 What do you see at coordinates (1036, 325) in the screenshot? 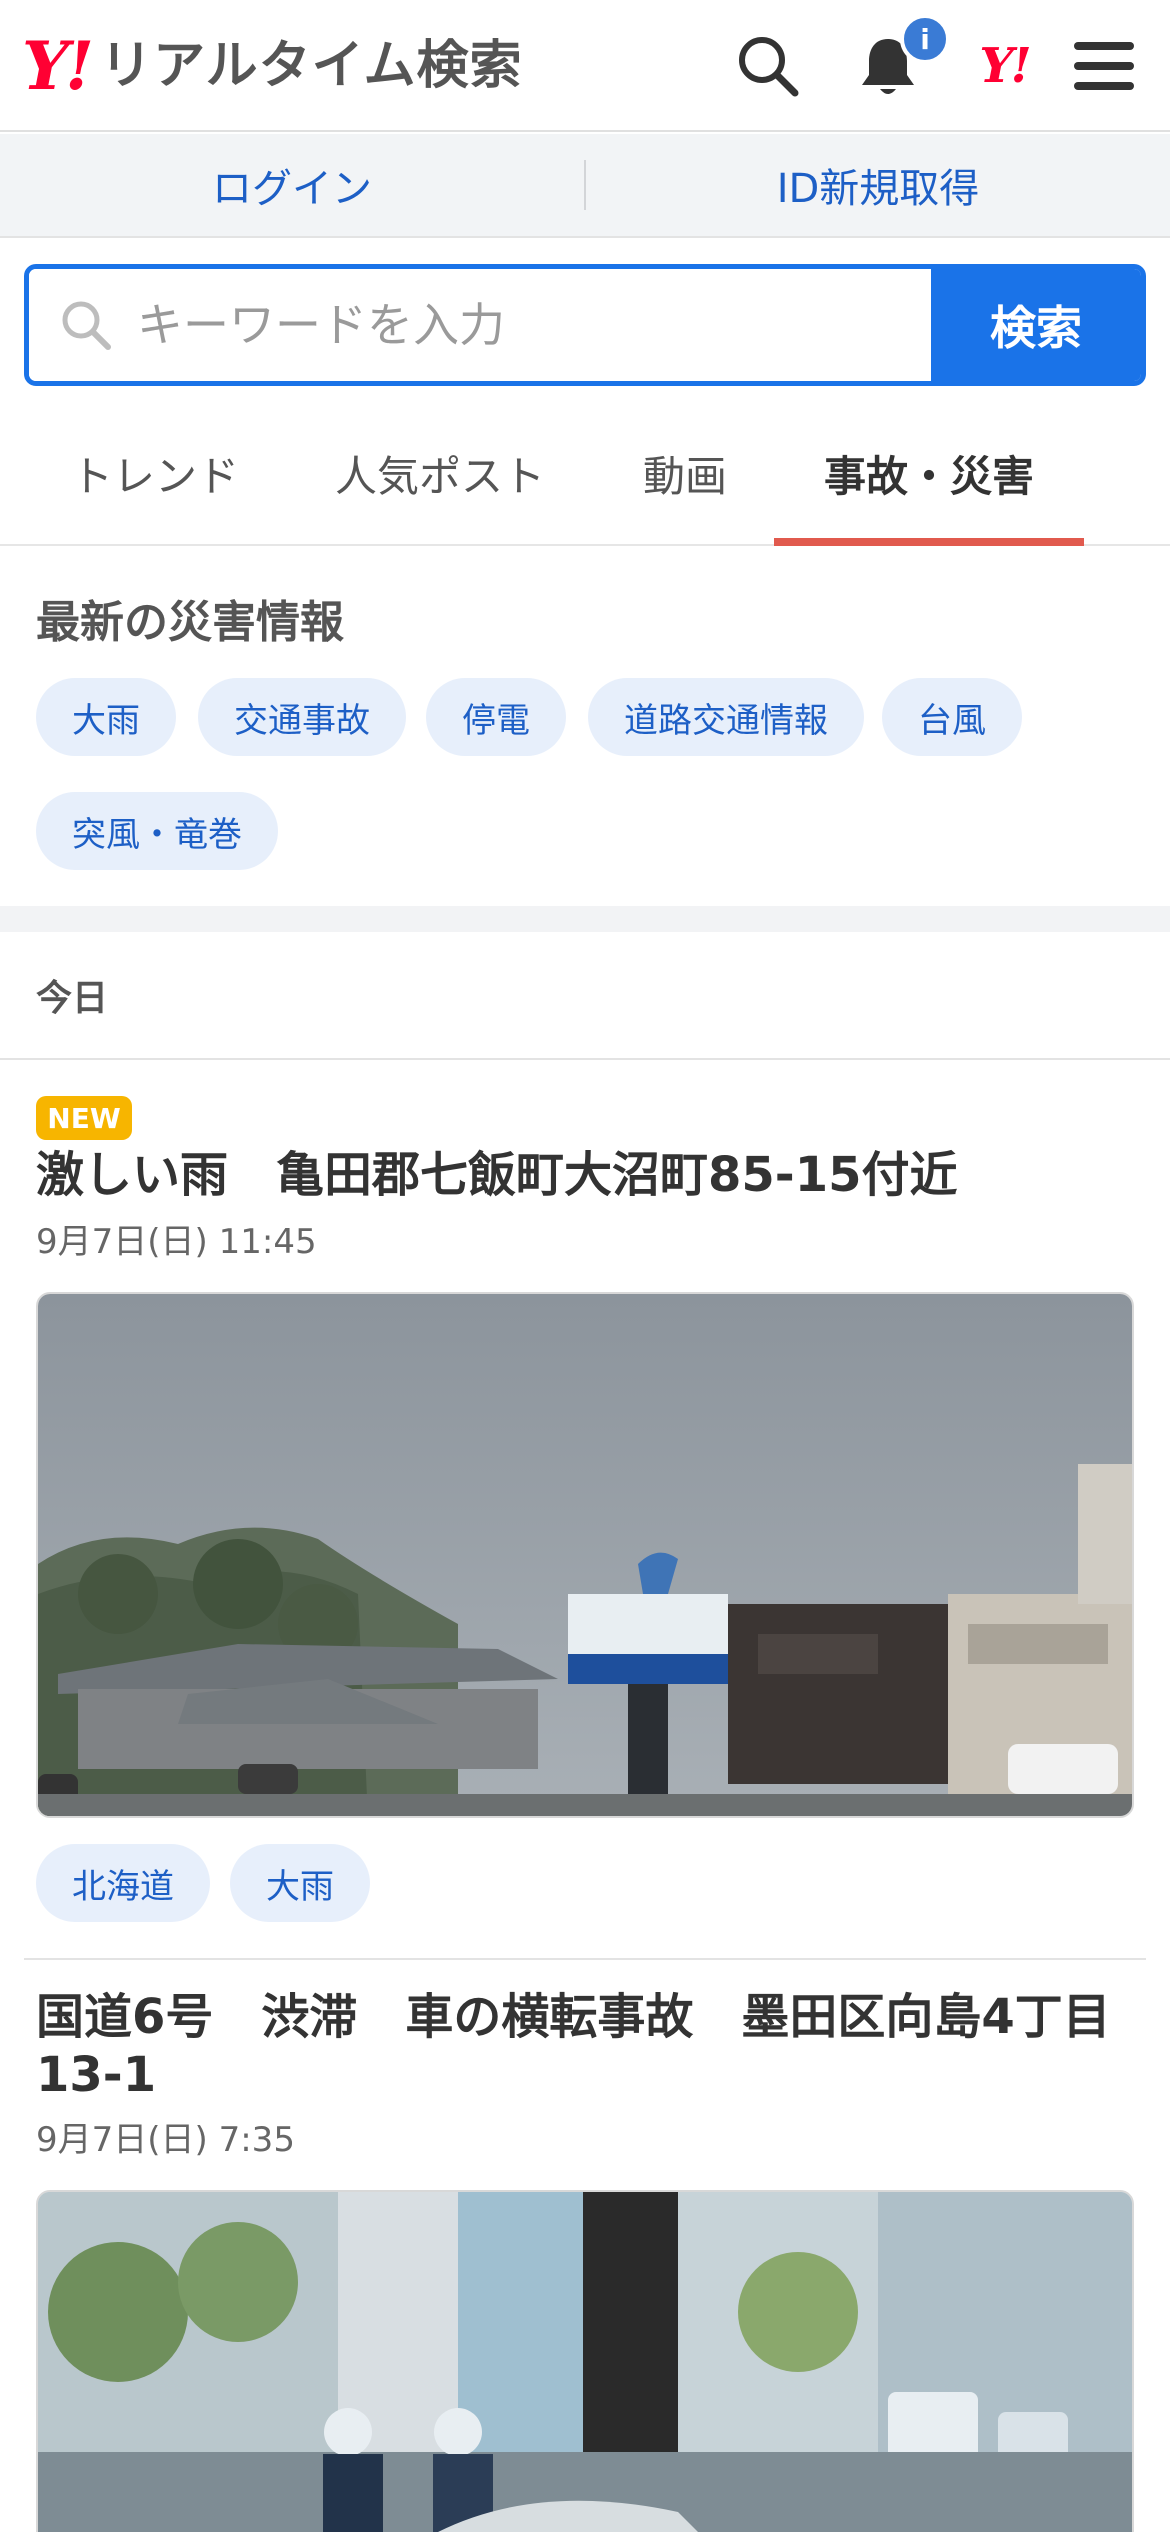
I see `search-button: 検索` at bounding box center [1036, 325].